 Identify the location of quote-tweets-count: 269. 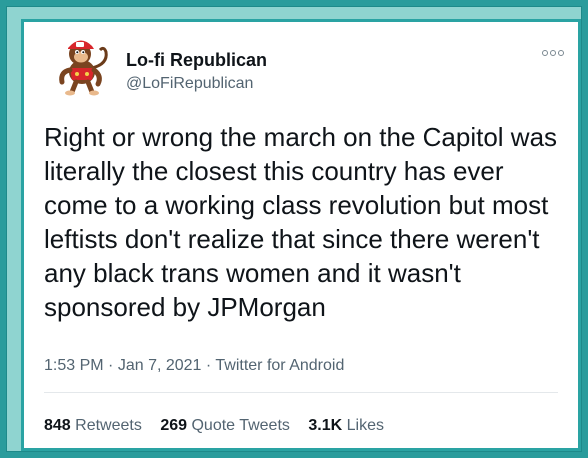
(174, 425).